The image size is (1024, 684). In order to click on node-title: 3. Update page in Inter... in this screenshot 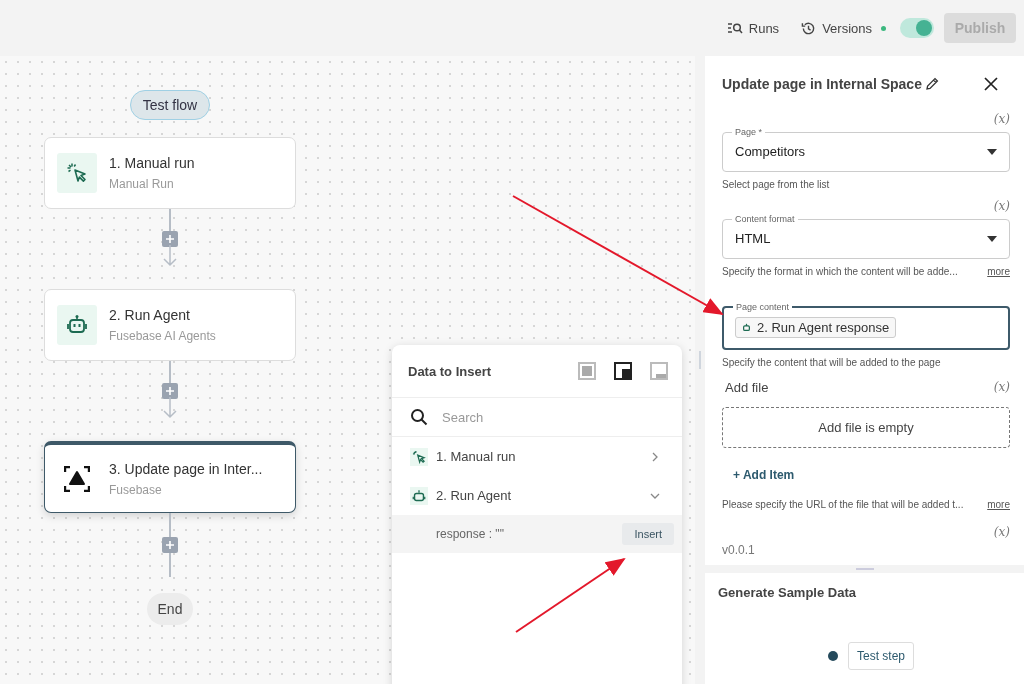, I will do `click(186, 468)`.